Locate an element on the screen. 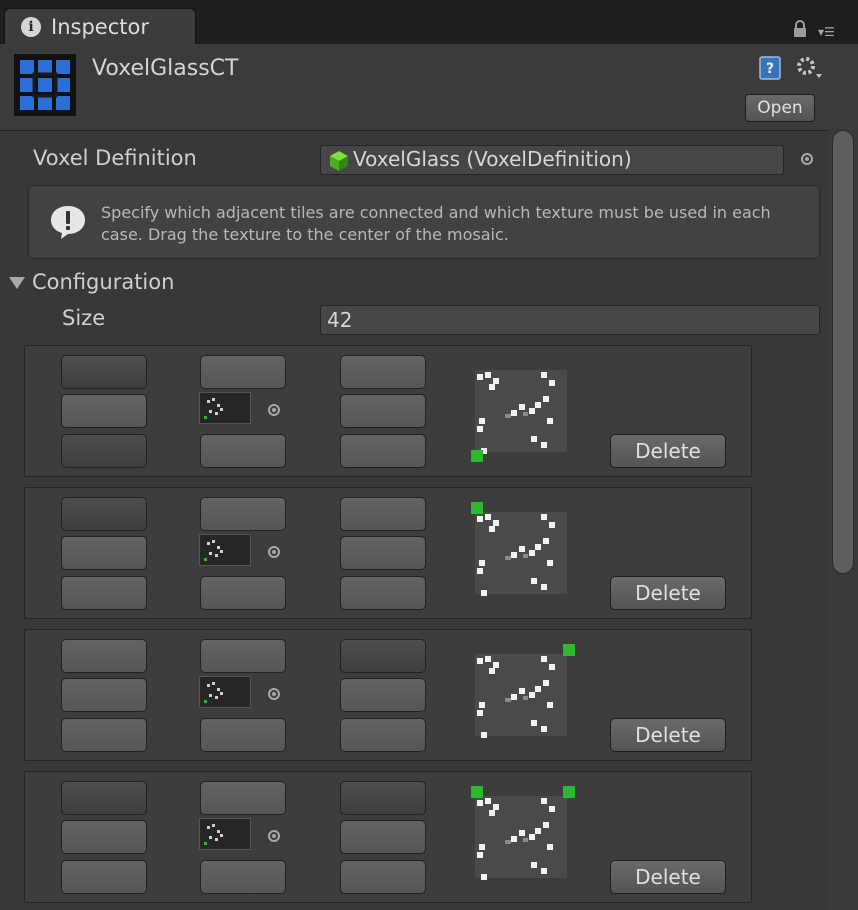  tab-label: Inspector is located at coordinates (100, 27).